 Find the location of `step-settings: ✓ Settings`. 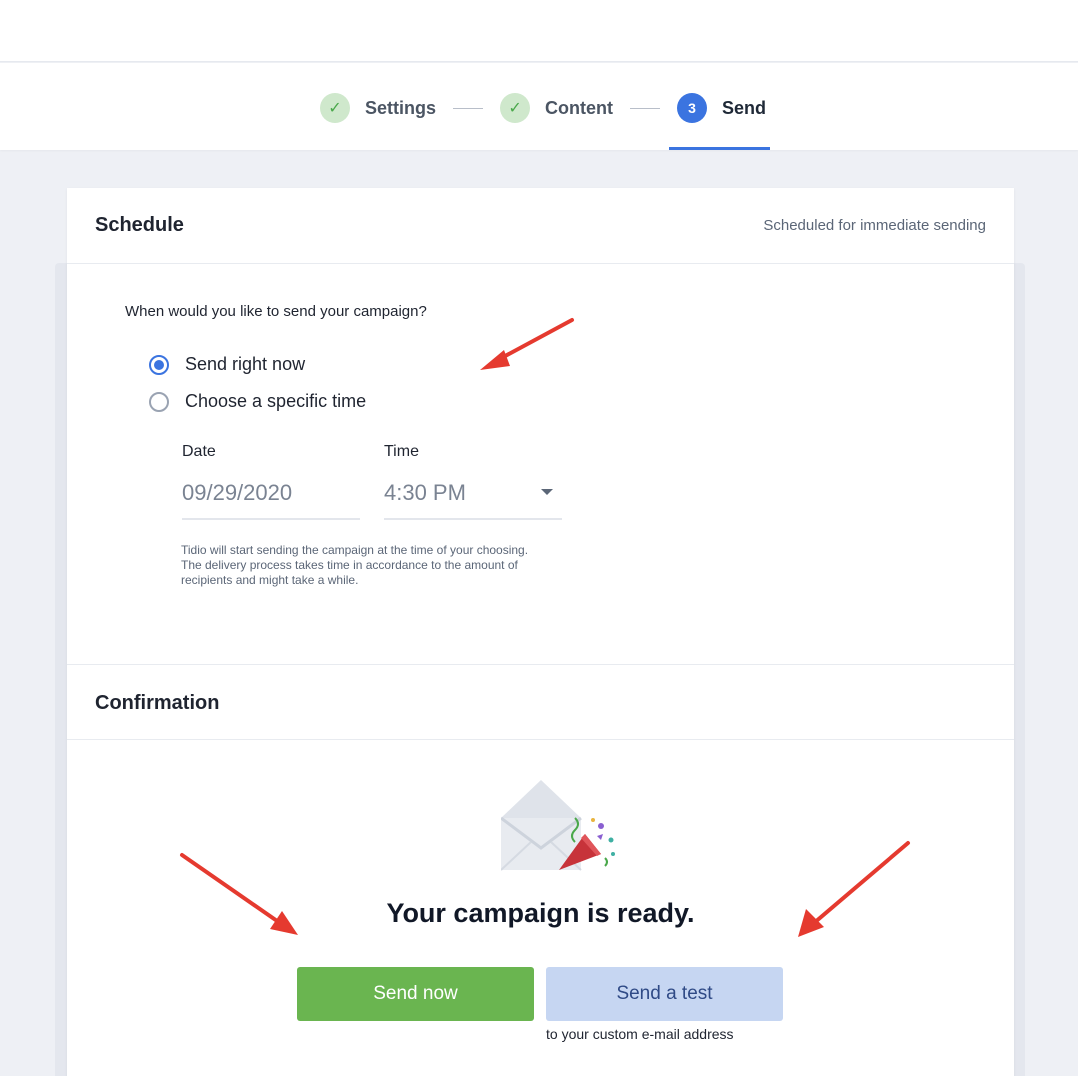

step-settings: ✓ Settings is located at coordinates (378, 108).